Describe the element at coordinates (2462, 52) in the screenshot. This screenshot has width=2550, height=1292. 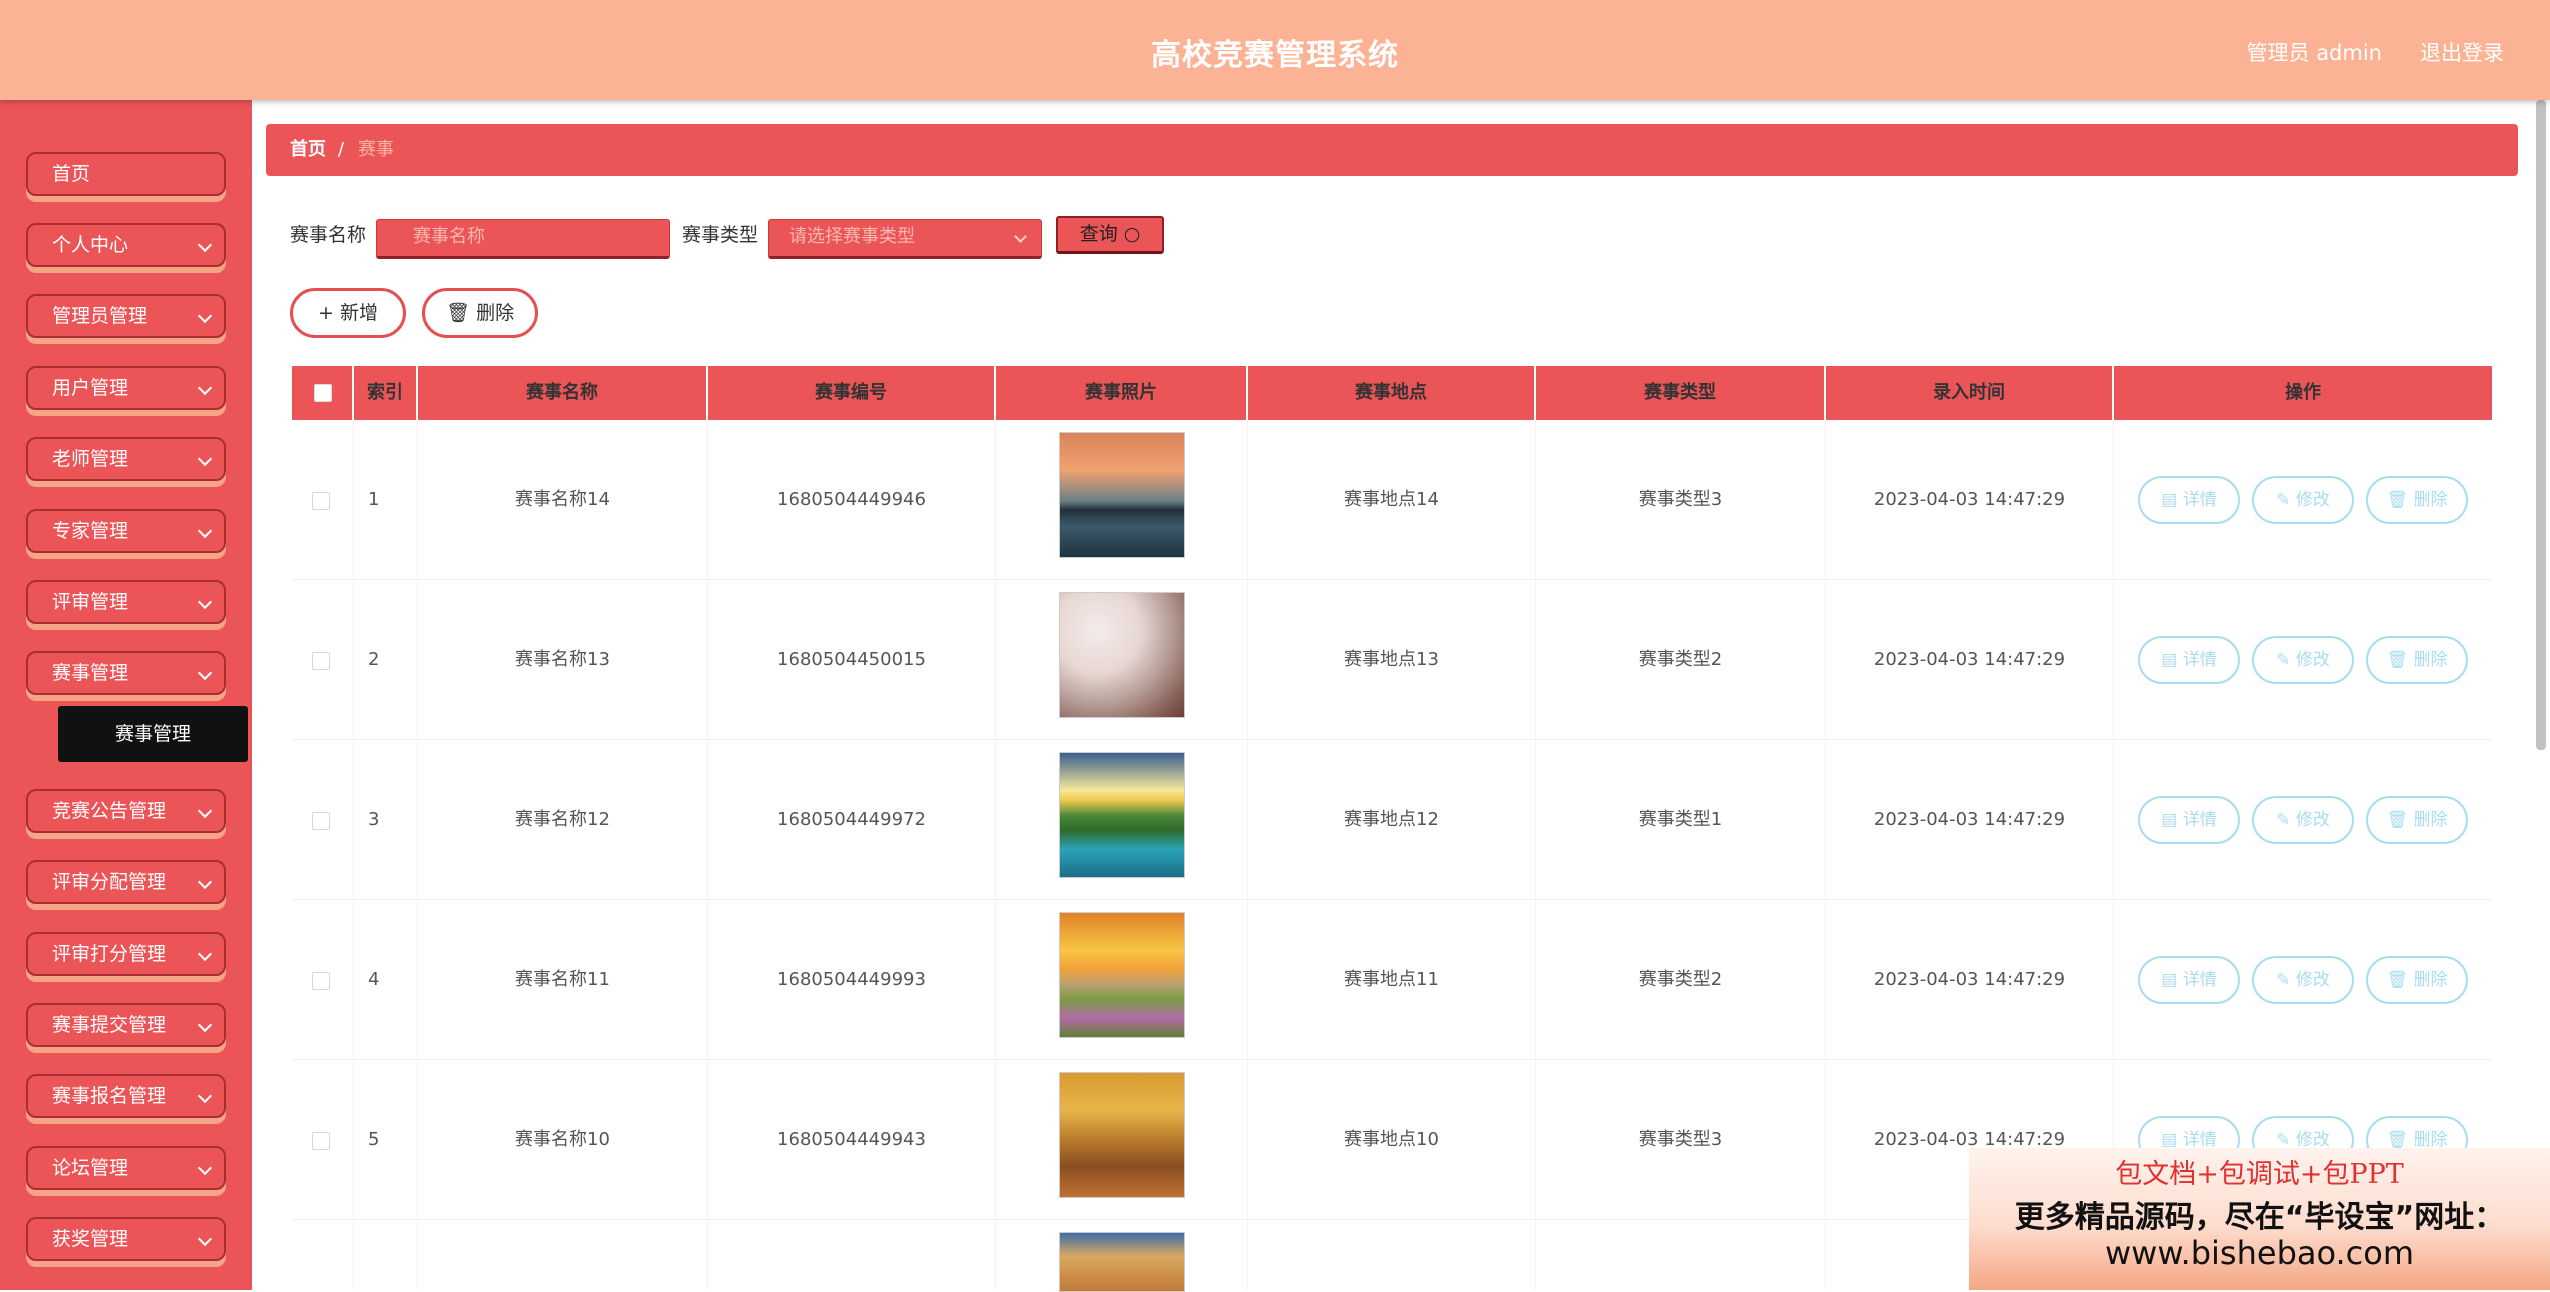
I see `logout-link: 退出登录` at that location.